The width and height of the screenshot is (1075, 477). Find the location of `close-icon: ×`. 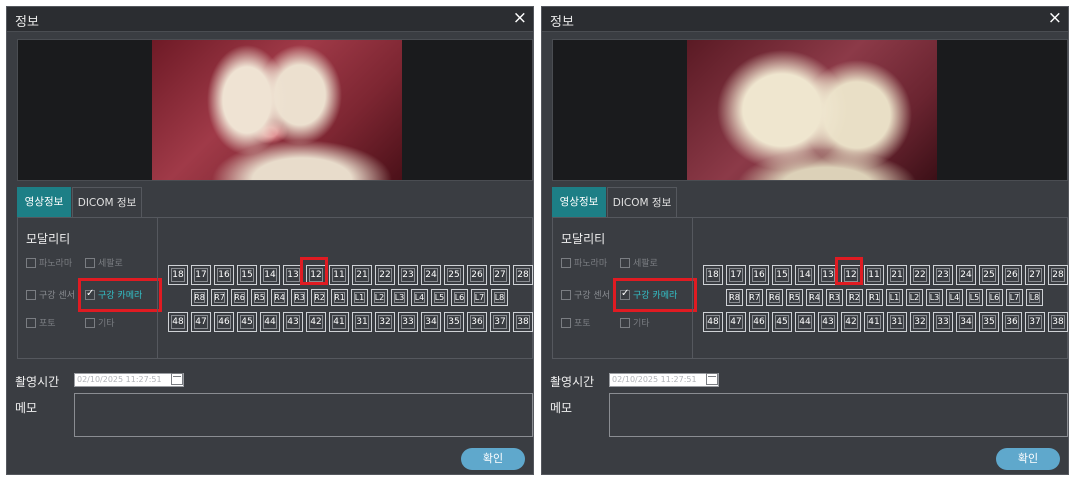

close-icon: × is located at coordinates (520, 18).